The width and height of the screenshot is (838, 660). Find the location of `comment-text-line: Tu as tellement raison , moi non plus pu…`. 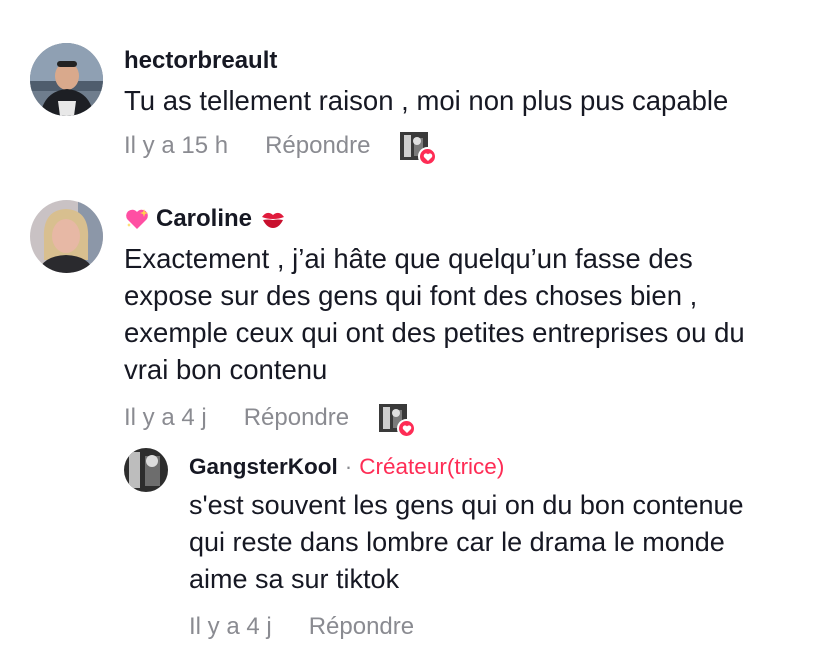

comment-text-line: Tu as tellement raison , moi non plus pu… is located at coordinates (426, 100).